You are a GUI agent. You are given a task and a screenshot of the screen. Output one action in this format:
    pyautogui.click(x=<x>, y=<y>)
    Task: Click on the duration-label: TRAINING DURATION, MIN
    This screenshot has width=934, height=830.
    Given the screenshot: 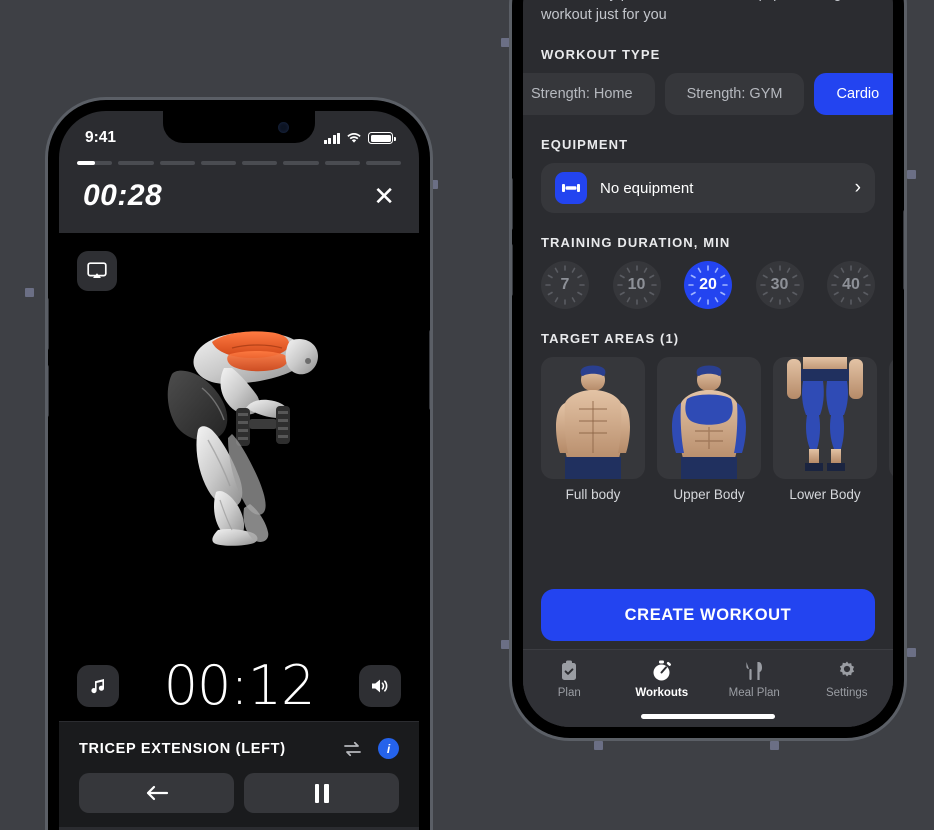 What is the action you would take?
    pyautogui.click(x=636, y=243)
    